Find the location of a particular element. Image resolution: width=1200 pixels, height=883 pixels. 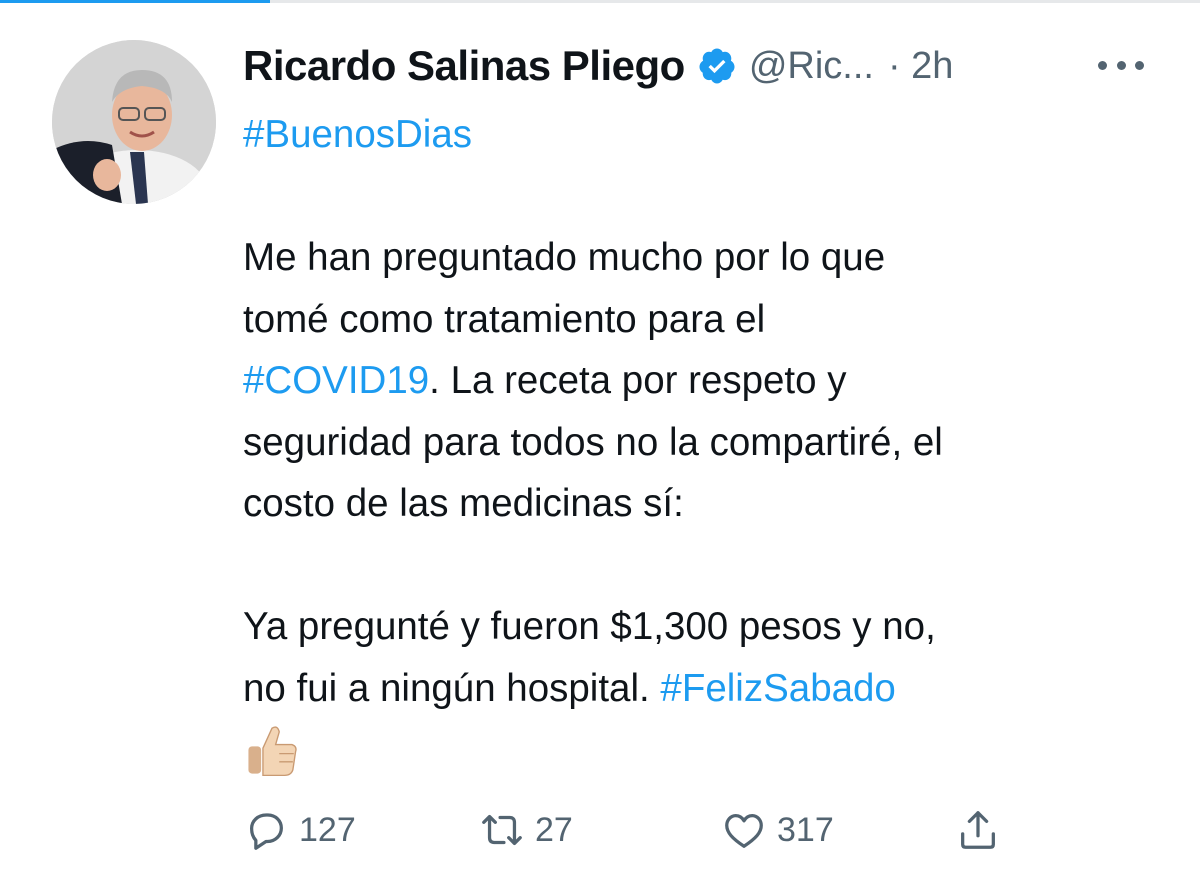

reply-button: 127 is located at coordinates (299, 830).